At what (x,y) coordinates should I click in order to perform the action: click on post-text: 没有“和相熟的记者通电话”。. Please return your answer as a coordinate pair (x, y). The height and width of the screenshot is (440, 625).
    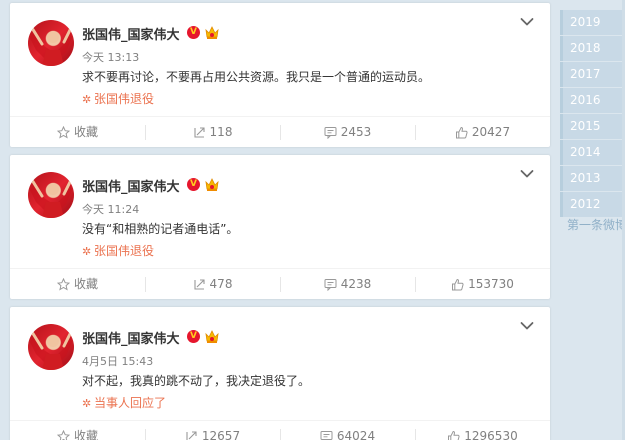
    Looking at the image, I should click on (160, 229).